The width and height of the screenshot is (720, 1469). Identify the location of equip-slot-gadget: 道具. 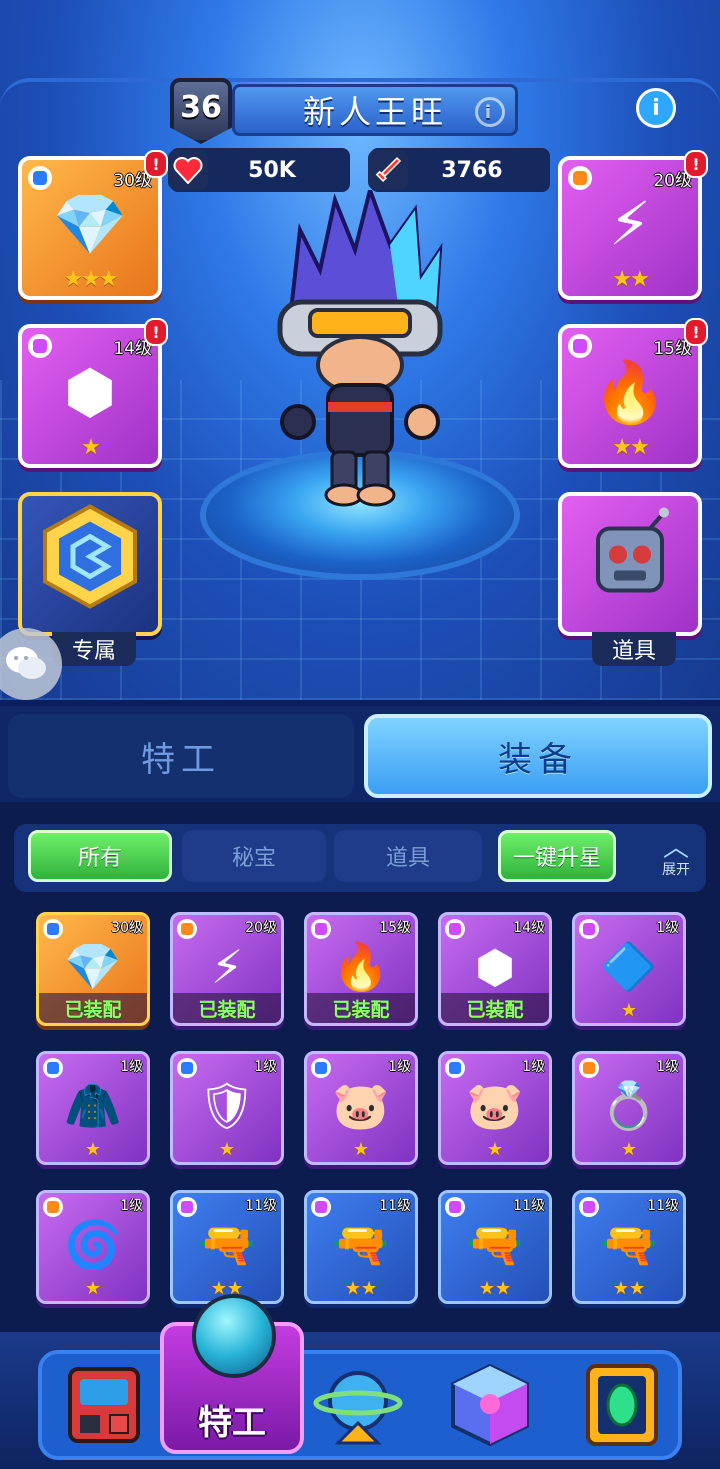
(630, 579).